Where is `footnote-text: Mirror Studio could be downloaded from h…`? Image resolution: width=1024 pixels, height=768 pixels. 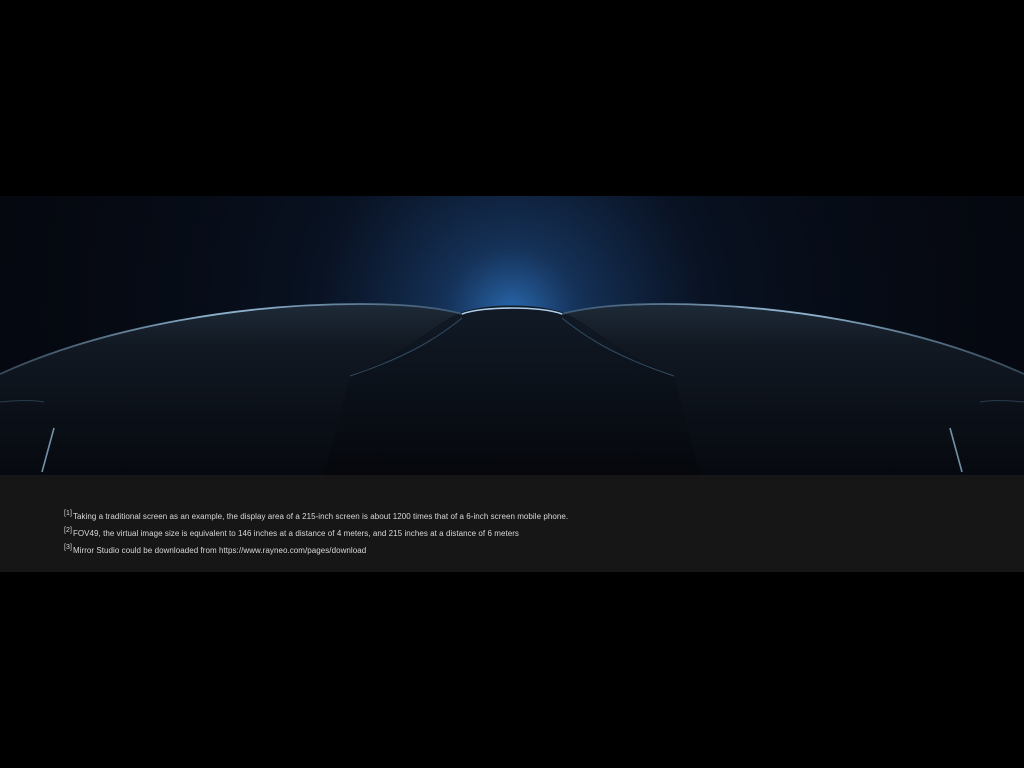 footnote-text: Mirror Studio could be downloaded from h… is located at coordinates (219, 550).